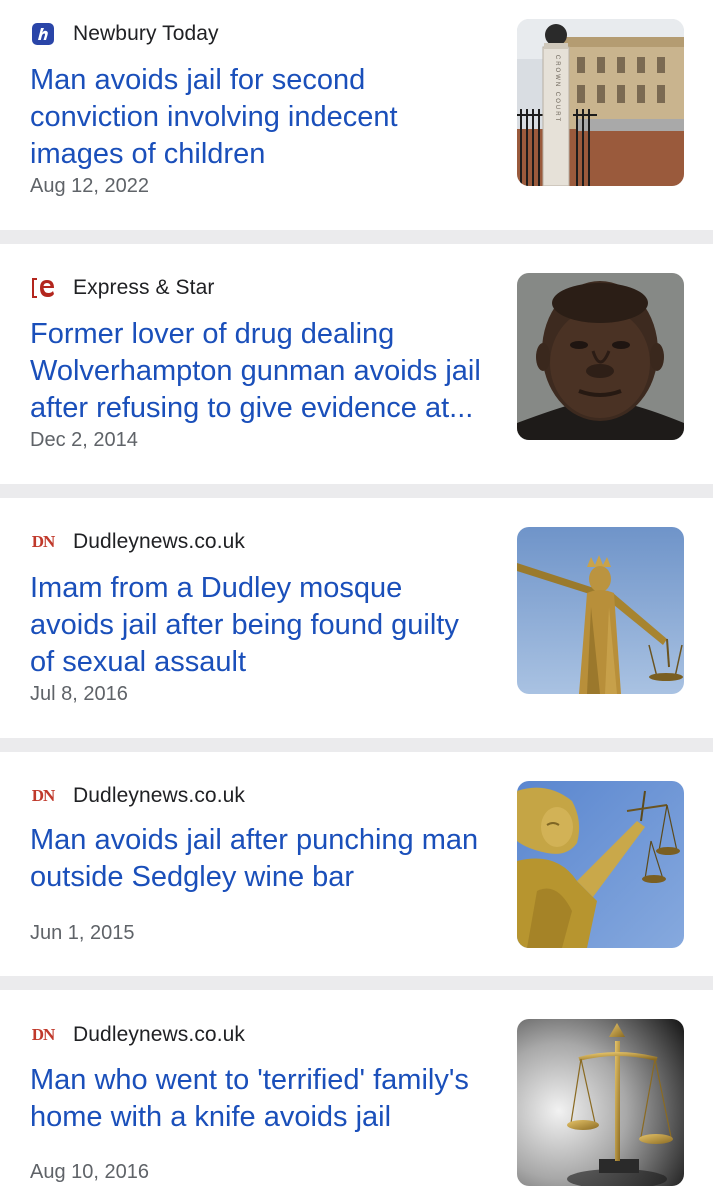 The image size is (713, 1200). Describe the element at coordinates (144, 287) in the screenshot. I see `source-name: Express & Star` at that location.